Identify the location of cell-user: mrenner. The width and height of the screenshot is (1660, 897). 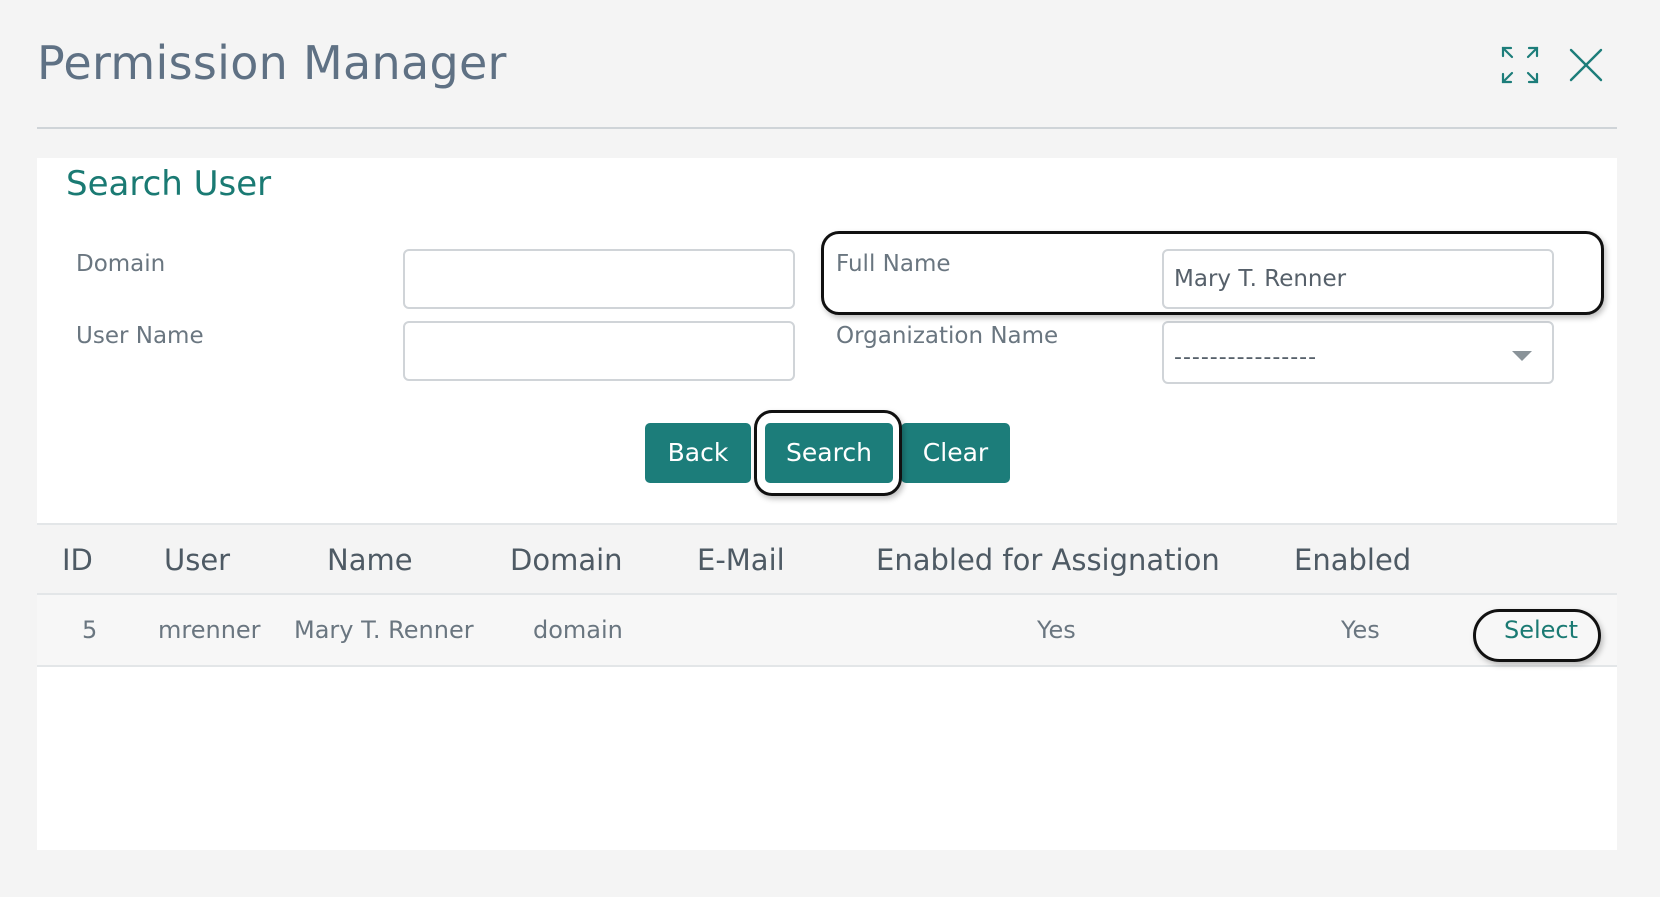
(209, 630).